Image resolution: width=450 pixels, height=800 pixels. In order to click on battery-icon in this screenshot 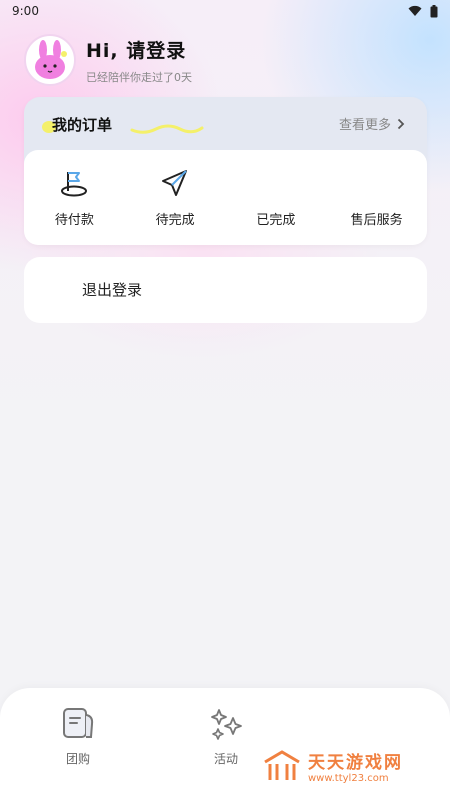, I will do `click(434, 10)`.